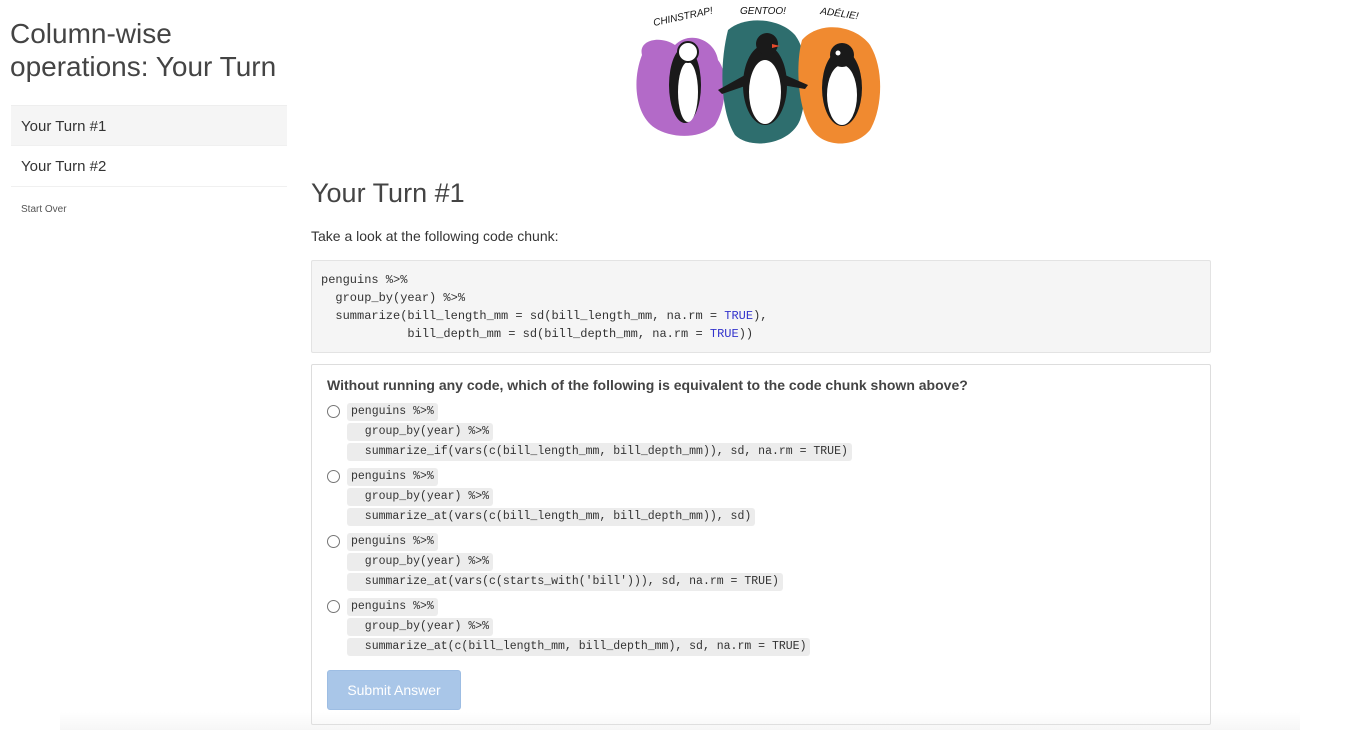 The width and height of the screenshot is (1362, 730). I want to click on code-text: ),, so click(760, 316).